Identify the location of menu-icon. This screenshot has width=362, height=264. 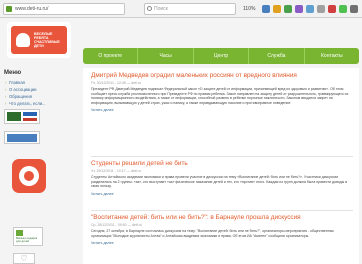
(354, 9).